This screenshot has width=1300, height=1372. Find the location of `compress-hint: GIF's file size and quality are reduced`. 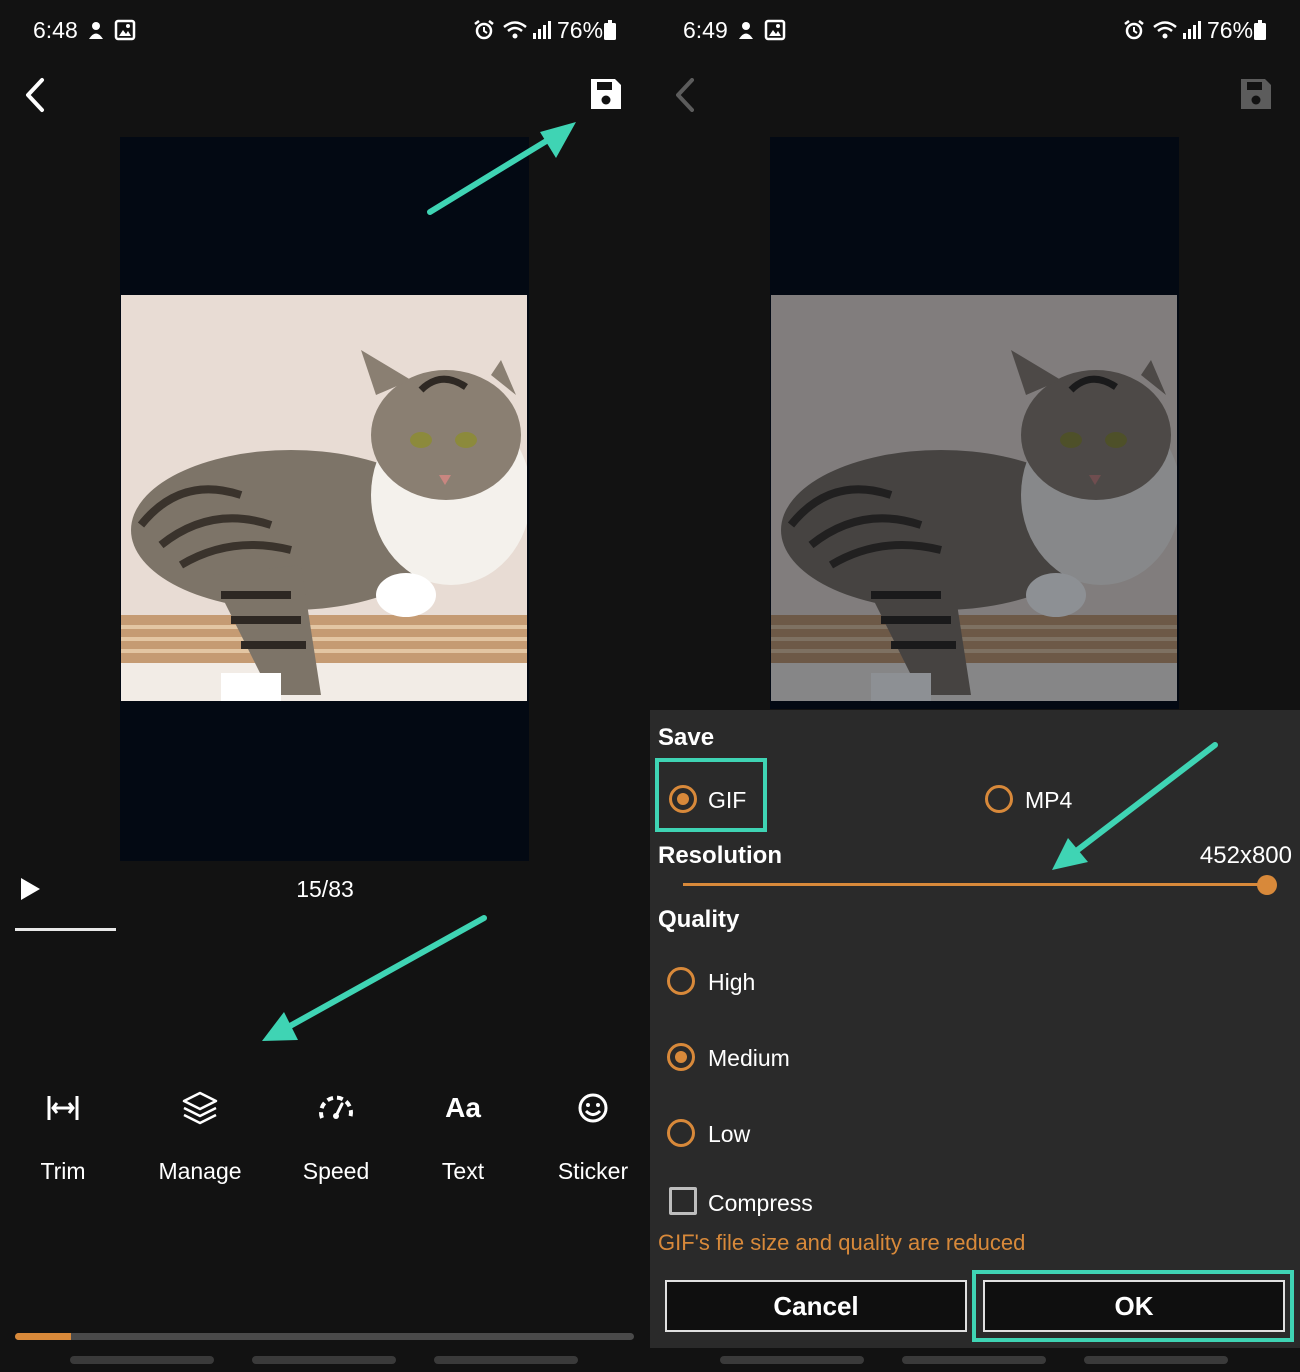

compress-hint: GIF's file size and quality are reduced is located at coordinates (842, 1242).